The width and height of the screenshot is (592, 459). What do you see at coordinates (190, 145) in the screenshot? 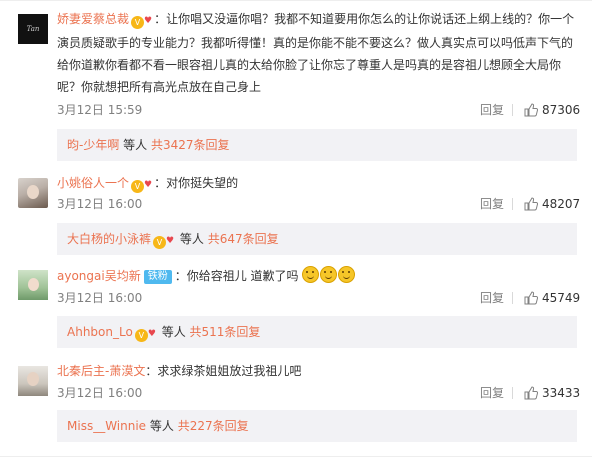
I see `replies-count: 共3427条回复` at bounding box center [190, 145].